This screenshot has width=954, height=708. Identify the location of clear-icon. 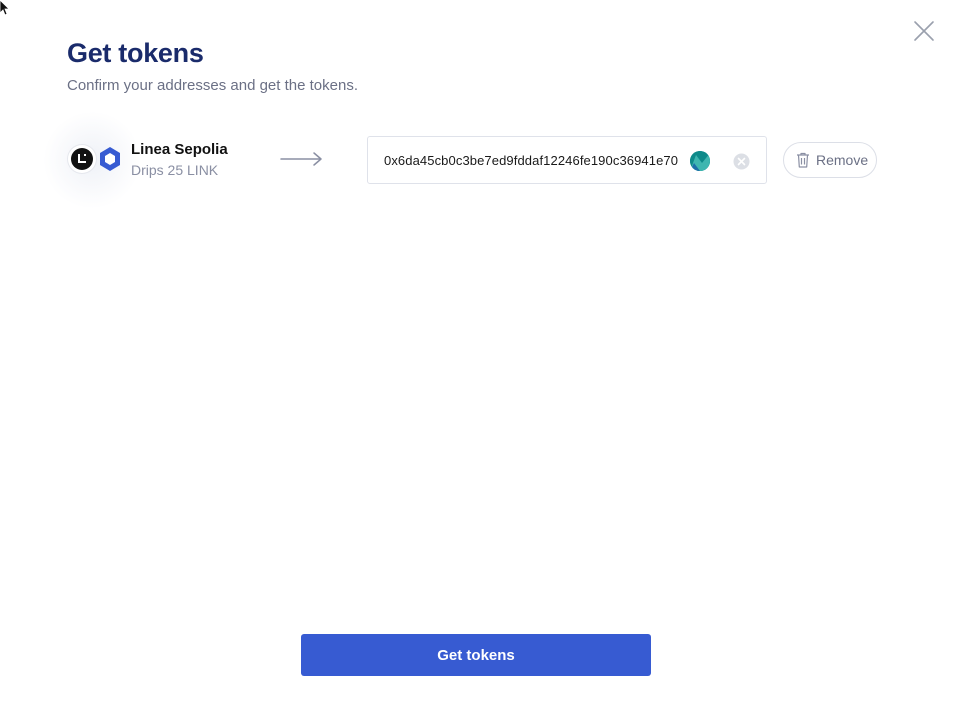
(741, 161).